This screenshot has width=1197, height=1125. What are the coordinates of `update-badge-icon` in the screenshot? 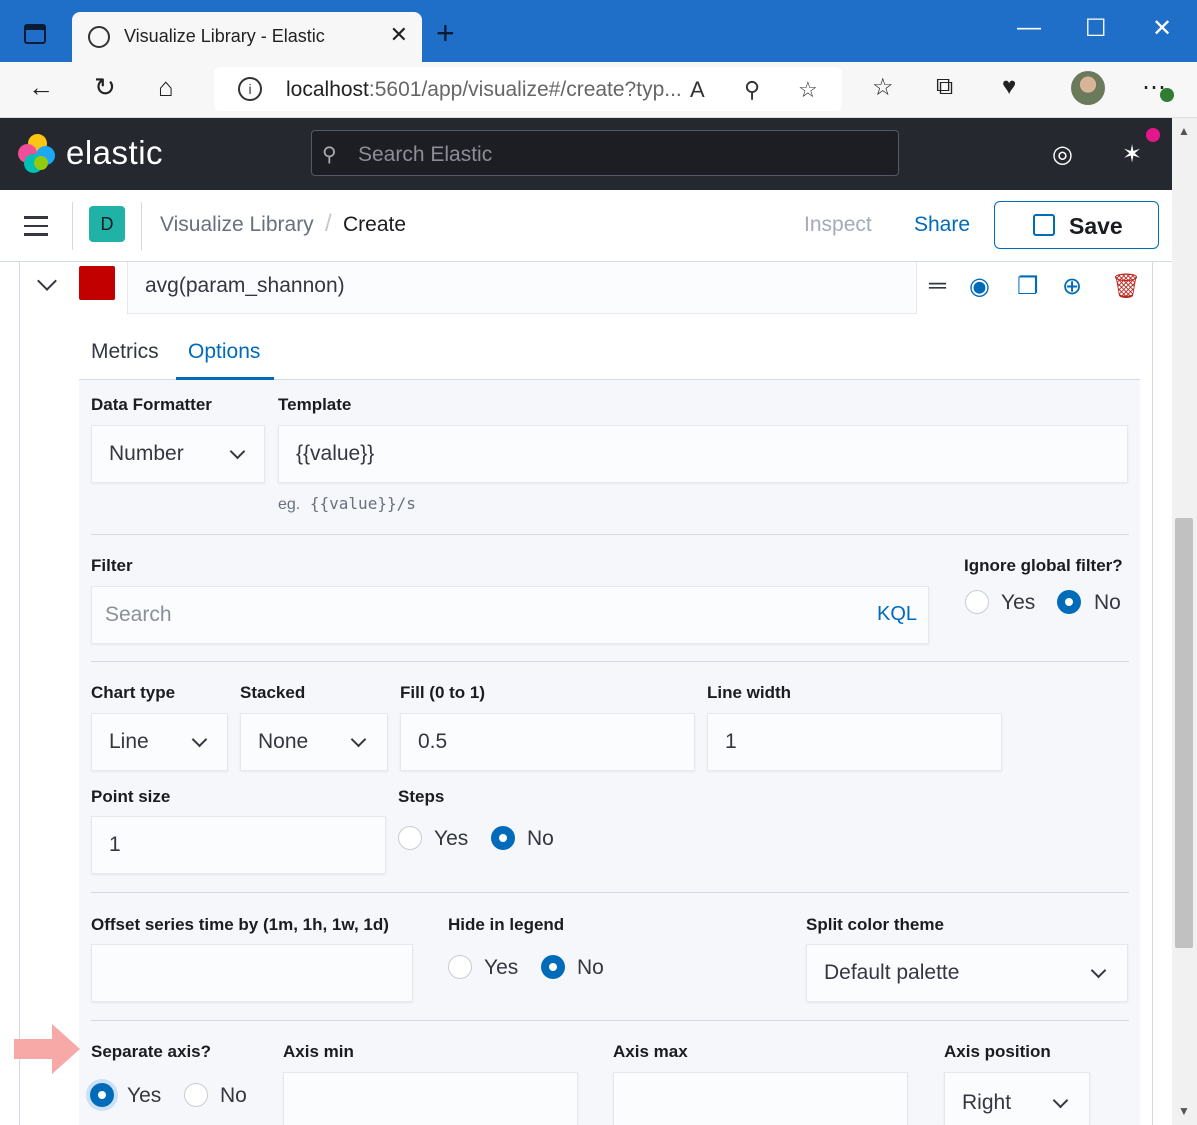 It's located at (1167, 95).